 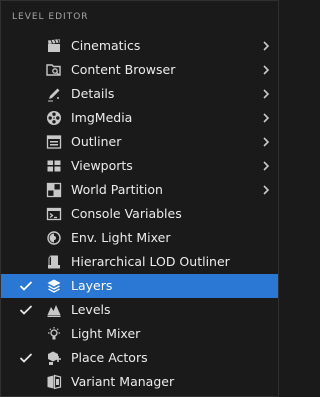 What do you see at coordinates (106, 45) in the screenshot?
I see `menu-item-label: Cinematics` at bounding box center [106, 45].